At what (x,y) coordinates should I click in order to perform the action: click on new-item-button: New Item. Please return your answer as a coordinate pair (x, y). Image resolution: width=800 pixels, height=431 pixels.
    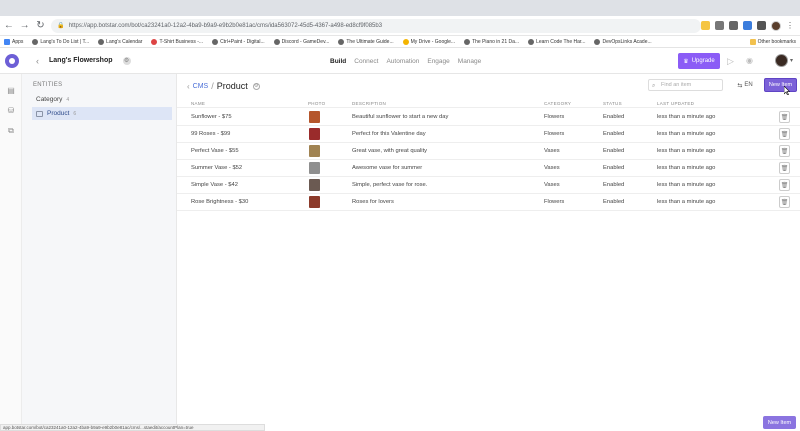
    Looking at the image, I should click on (780, 85).